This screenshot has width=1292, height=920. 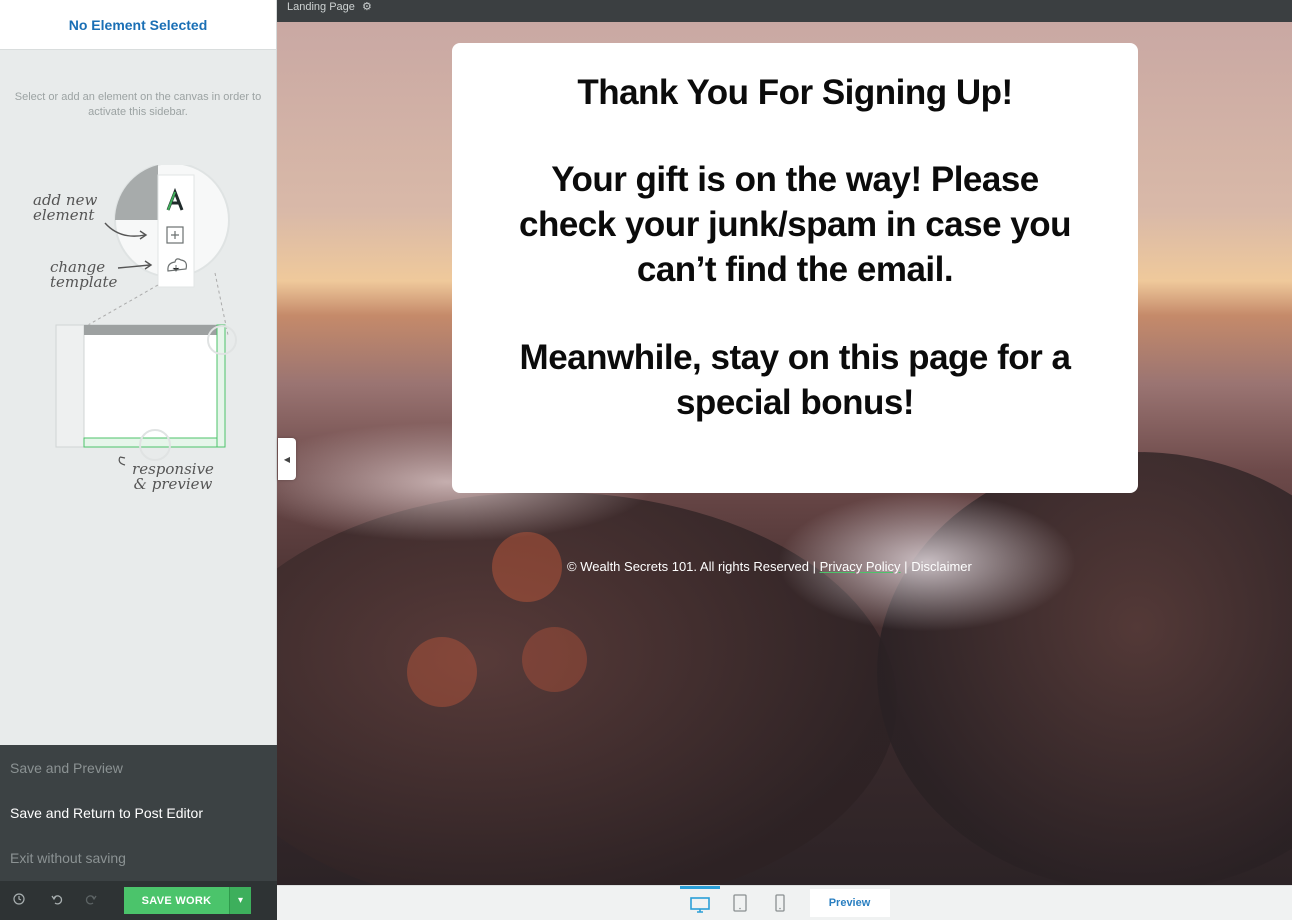 What do you see at coordinates (65, 207) in the screenshot?
I see `label-add-element: add new element` at bounding box center [65, 207].